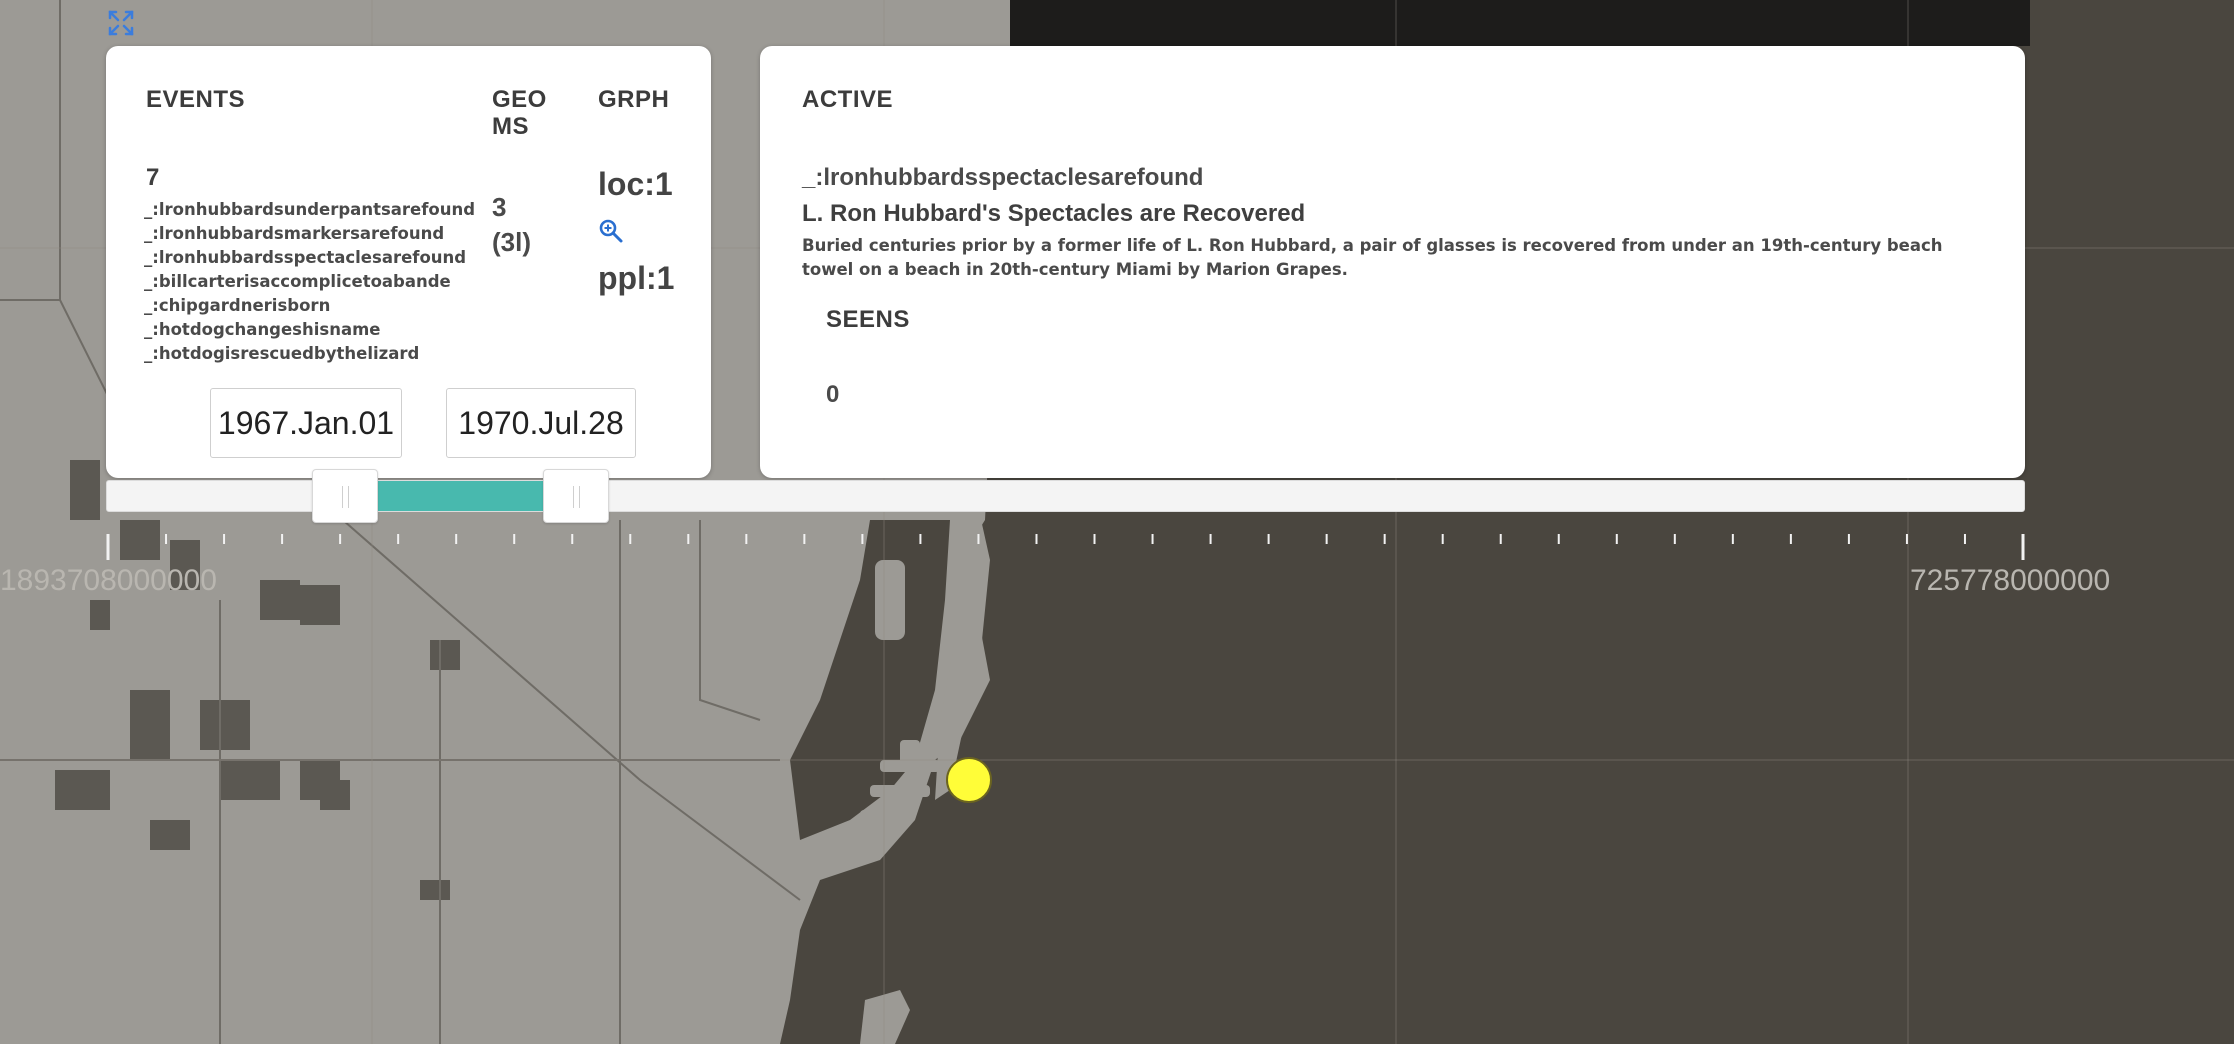 Image resolution: width=2234 pixels, height=1044 pixels. I want to click on end-date-input, so click(541, 423).